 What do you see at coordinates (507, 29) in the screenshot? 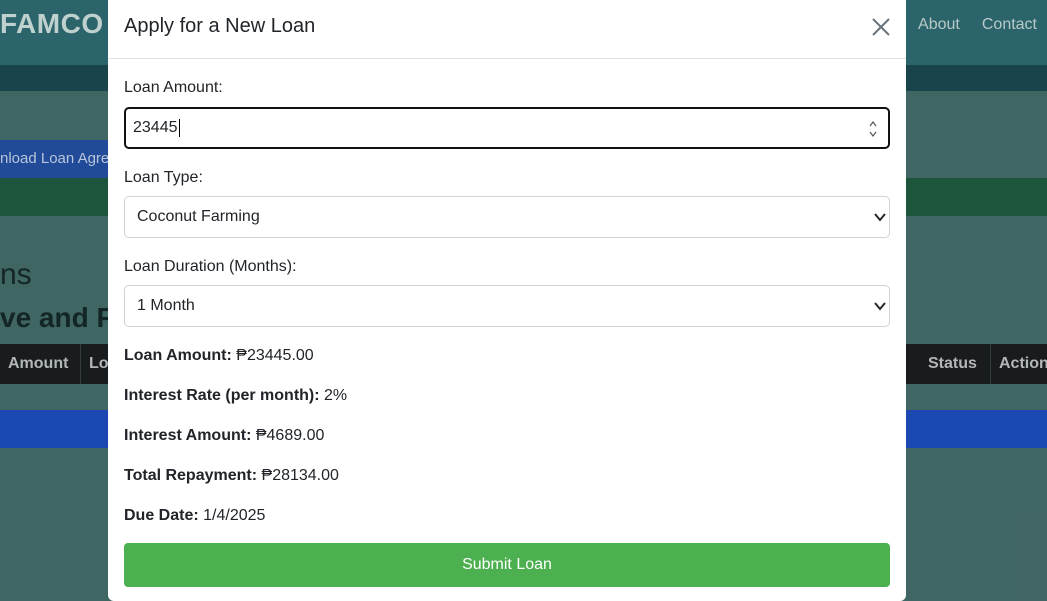
I see `modal-header: Apply for a New Loan` at bounding box center [507, 29].